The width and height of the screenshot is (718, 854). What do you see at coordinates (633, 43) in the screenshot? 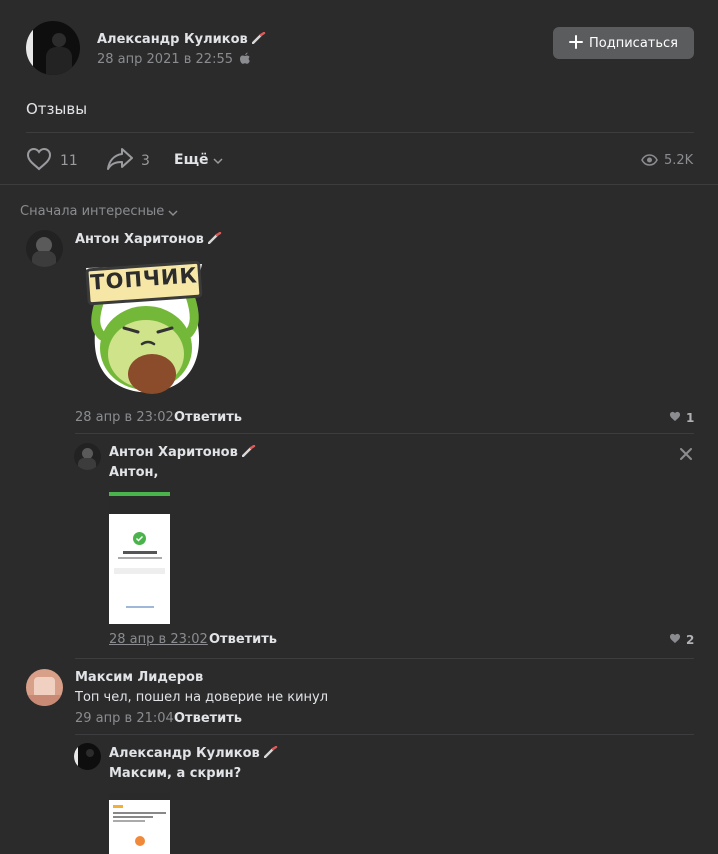
I see `subscribe-label: Подписаться` at bounding box center [633, 43].